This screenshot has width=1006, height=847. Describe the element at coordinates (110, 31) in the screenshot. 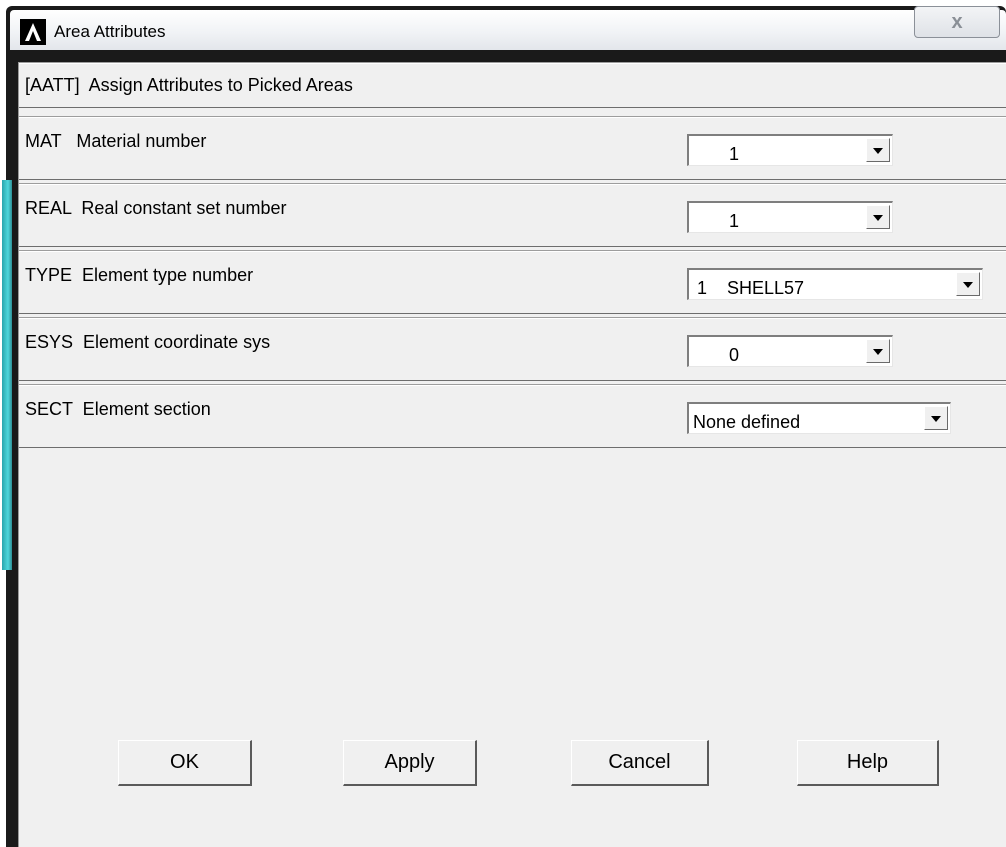

I see `window-title: Area Attributes` at that location.